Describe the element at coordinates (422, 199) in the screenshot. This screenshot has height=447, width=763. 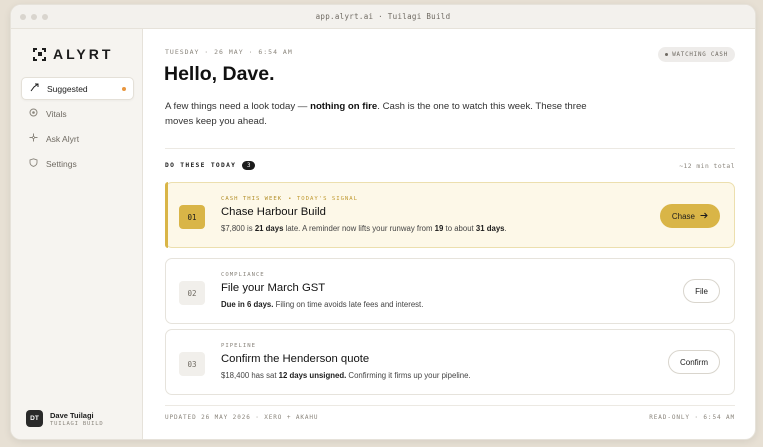
I see `task-category: CASH THIS WEEK • TODAY'S SIGNAL` at that location.